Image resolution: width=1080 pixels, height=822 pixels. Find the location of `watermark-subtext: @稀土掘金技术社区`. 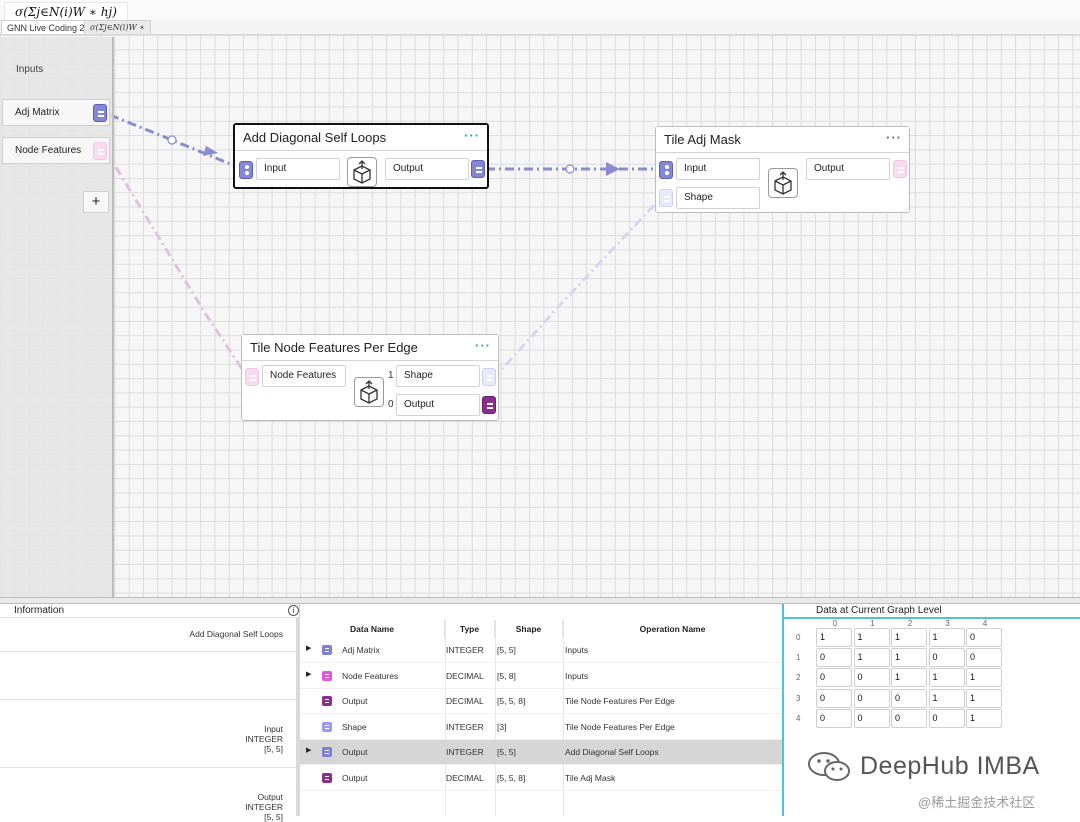

watermark-subtext: @稀土掘金技术社区 is located at coordinates (977, 802).